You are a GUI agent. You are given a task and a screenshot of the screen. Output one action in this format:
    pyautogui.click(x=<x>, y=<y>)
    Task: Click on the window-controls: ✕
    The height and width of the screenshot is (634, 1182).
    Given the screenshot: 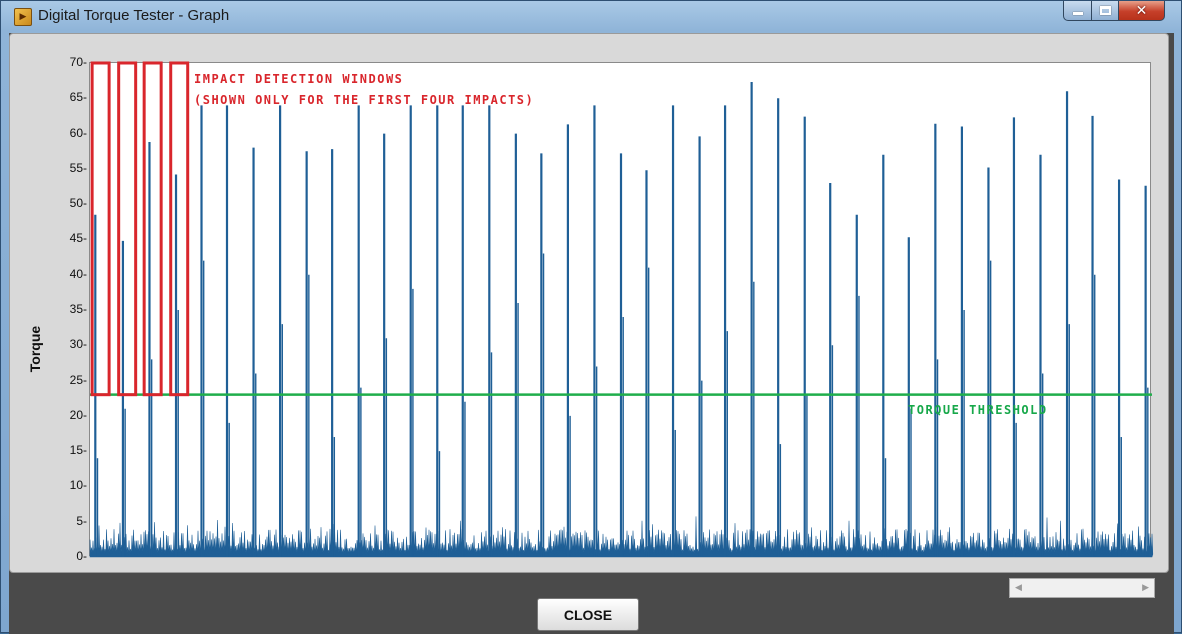 What is the action you would take?
    pyautogui.click(x=1114, y=11)
    